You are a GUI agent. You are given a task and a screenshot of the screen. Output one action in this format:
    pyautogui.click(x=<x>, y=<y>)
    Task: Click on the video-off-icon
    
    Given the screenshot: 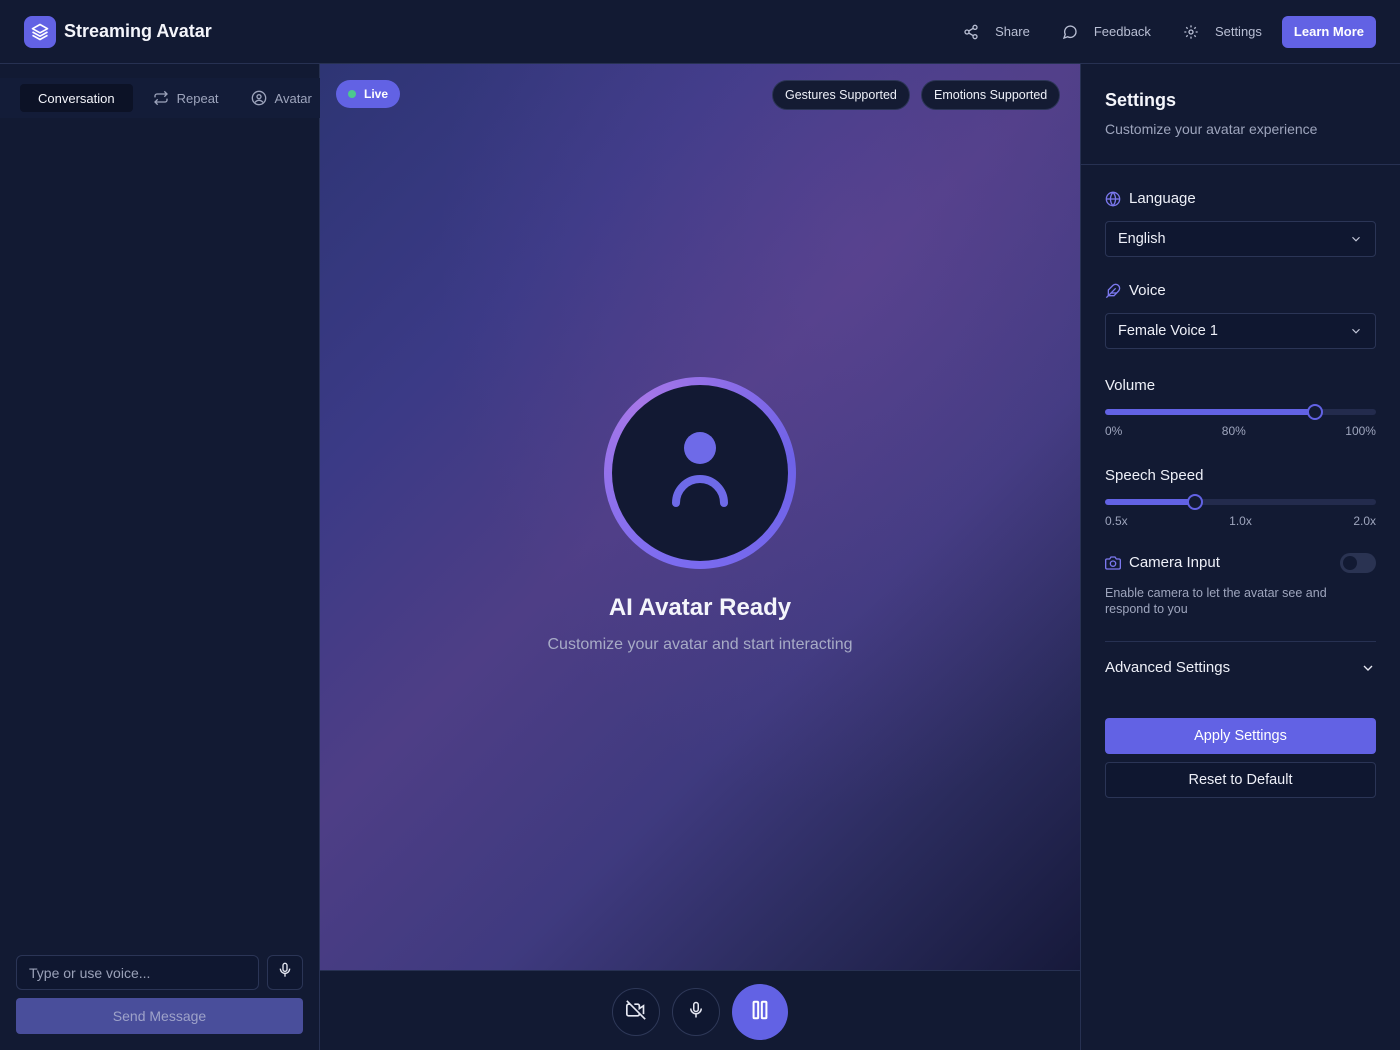 What is the action you would take?
    pyautogui.click(x=636, y=1012)
    